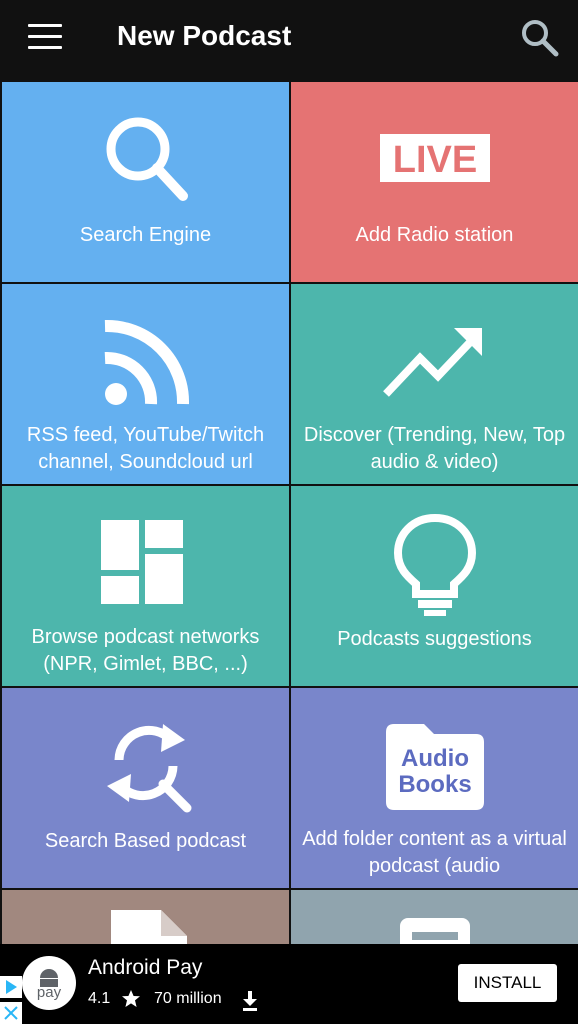 This screenshot has height=1024, width=578. What do you see at coordinates (148, 927) in the screenshot?
I see `document-icon` at bounding box center [148, 927].